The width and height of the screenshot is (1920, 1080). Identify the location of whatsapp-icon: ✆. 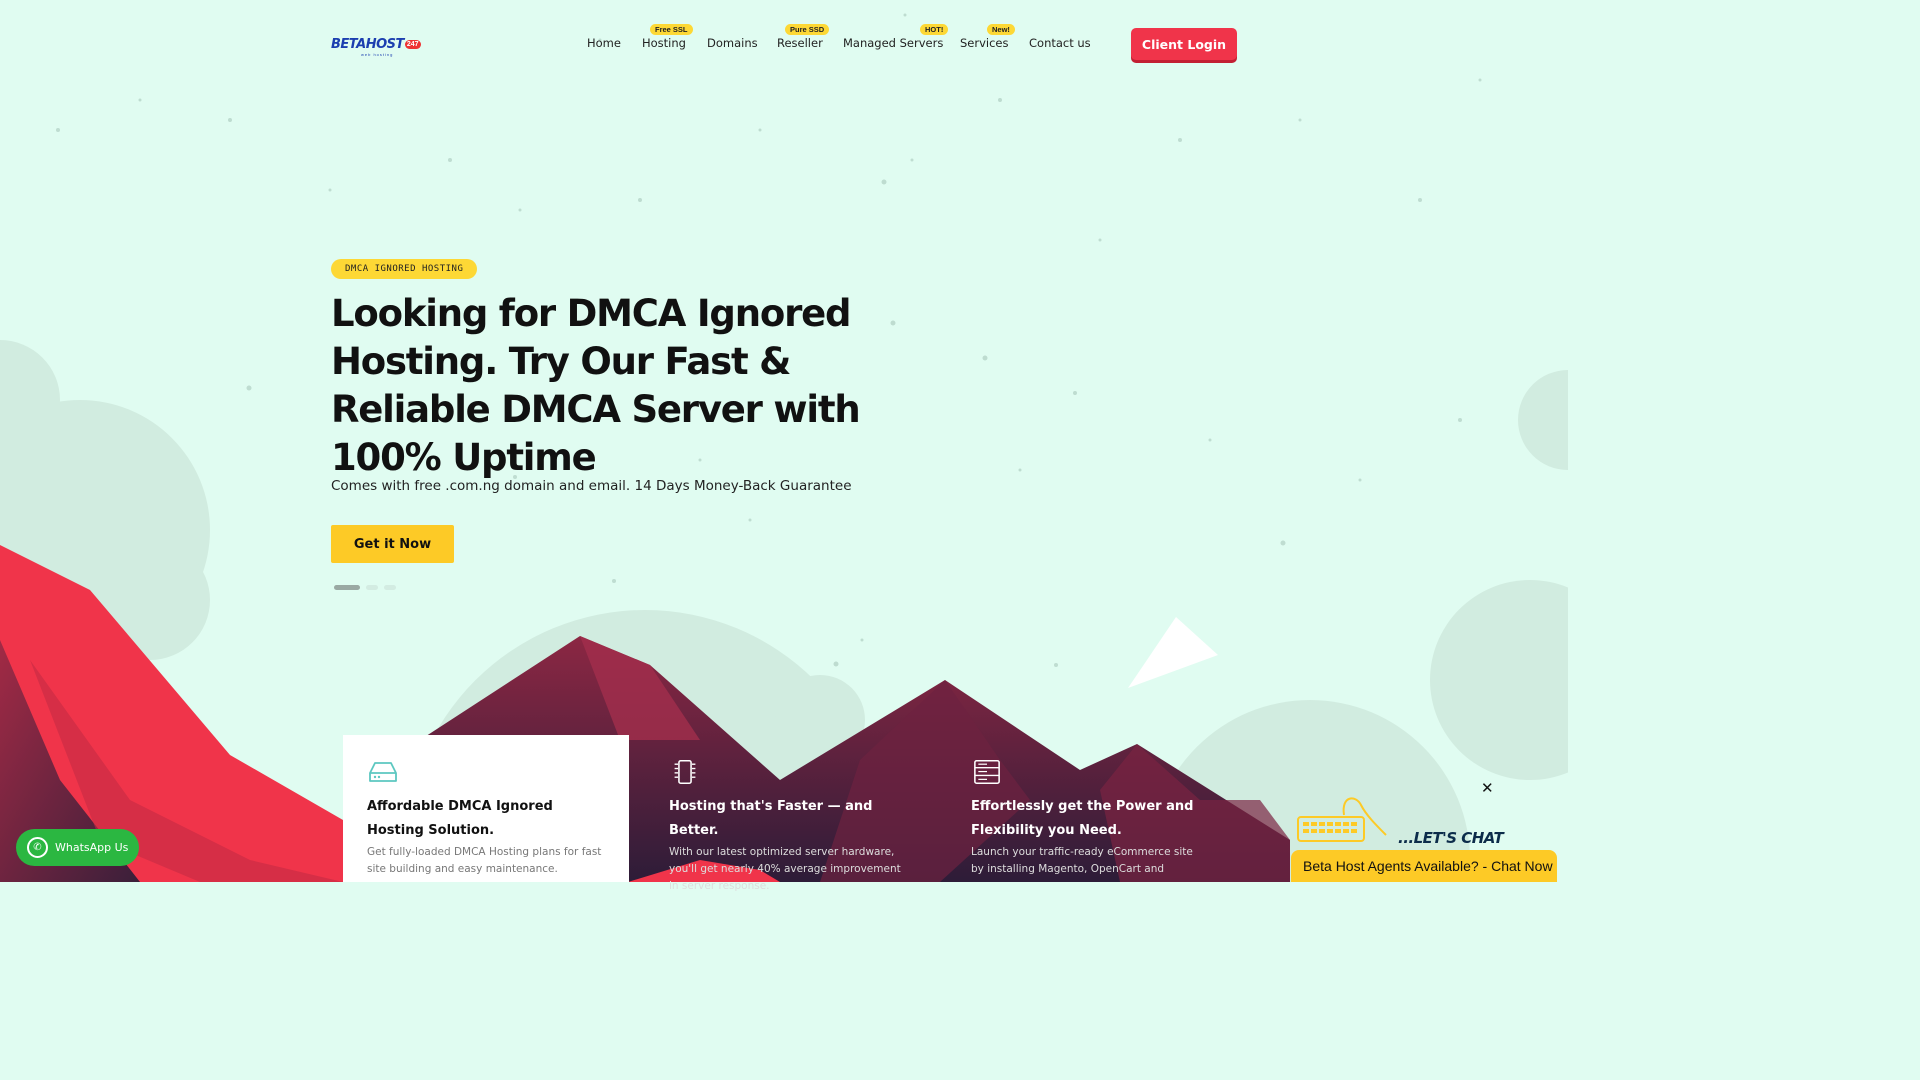
(37, 847).